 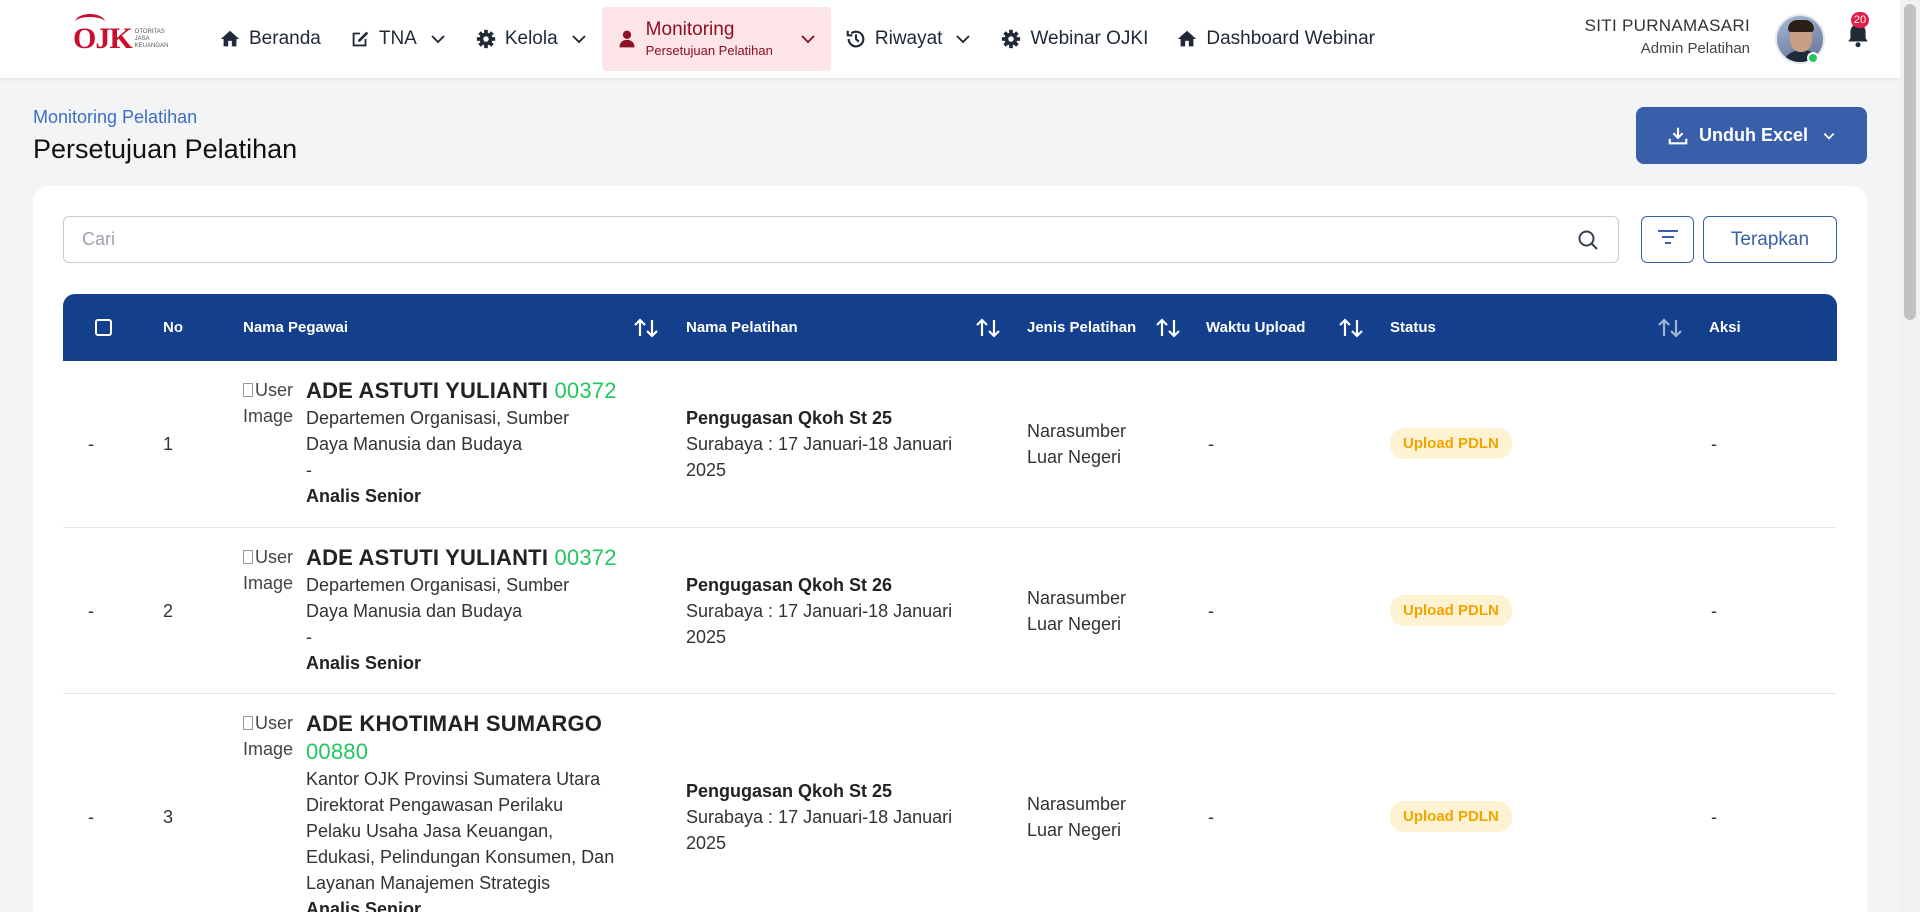 I want to click on nav-dashboard-webinar: Dashboard Webinar, so click(x=1275, y=39).